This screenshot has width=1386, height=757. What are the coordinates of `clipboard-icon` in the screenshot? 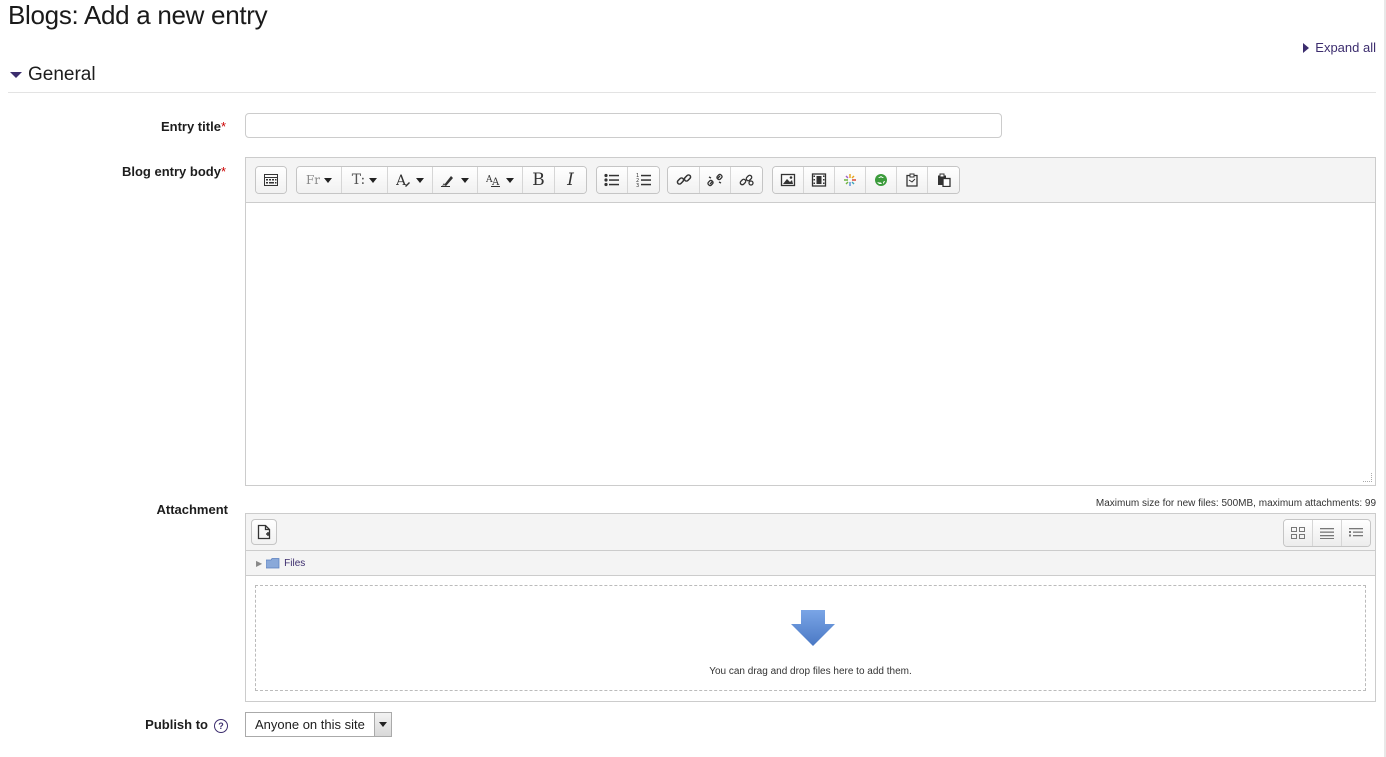 It's located at (912, 180).